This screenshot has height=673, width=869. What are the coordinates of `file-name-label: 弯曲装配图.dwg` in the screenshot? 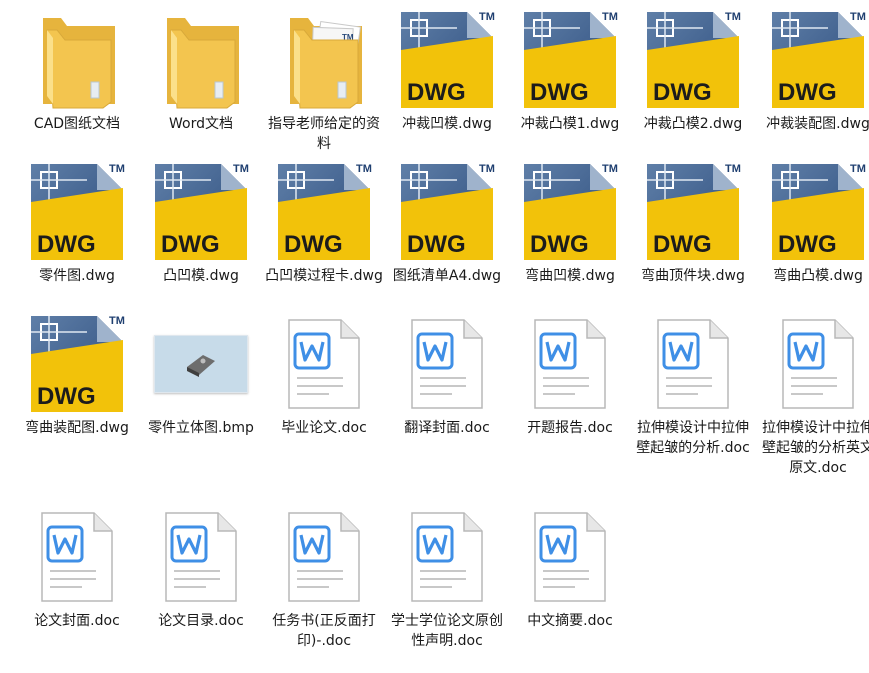 It's located at (77, 428).